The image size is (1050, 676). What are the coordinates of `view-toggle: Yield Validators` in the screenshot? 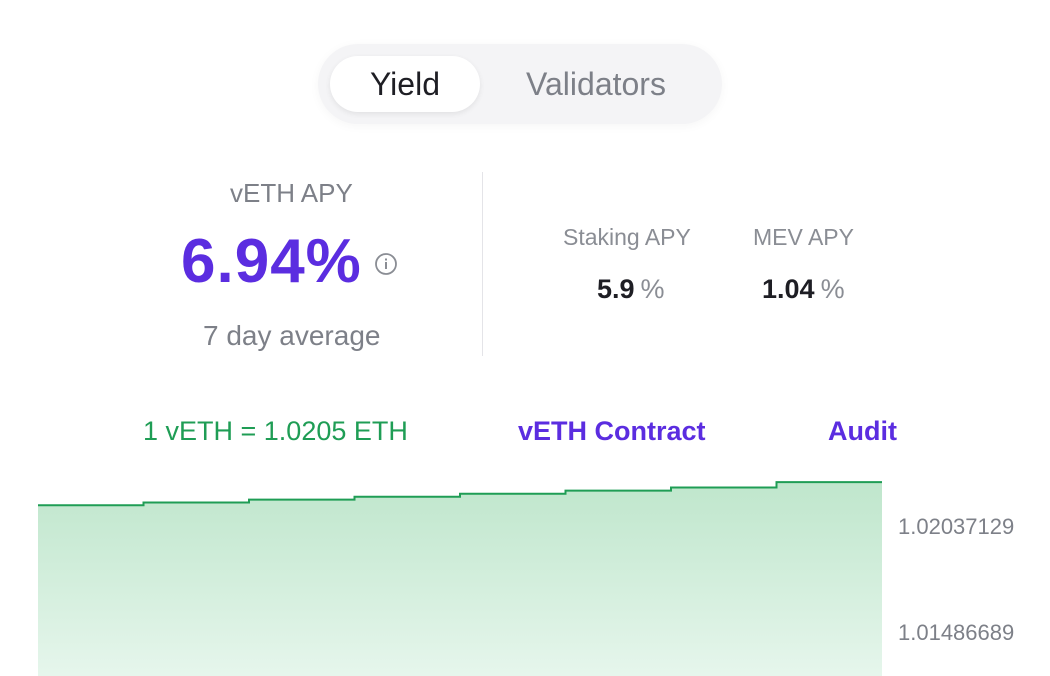 It's located at (520, 84).